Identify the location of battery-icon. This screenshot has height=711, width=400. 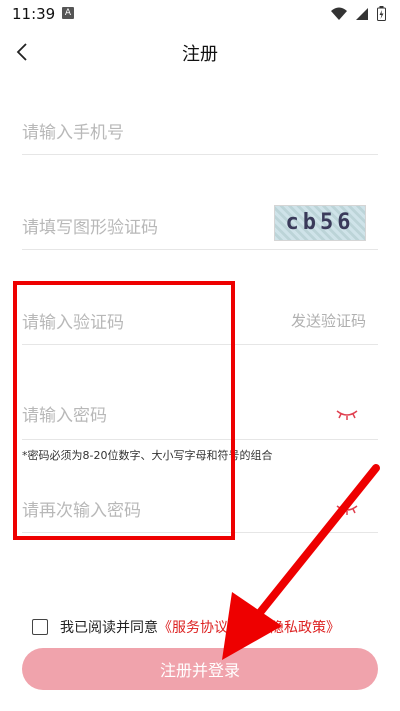
(381, 13).